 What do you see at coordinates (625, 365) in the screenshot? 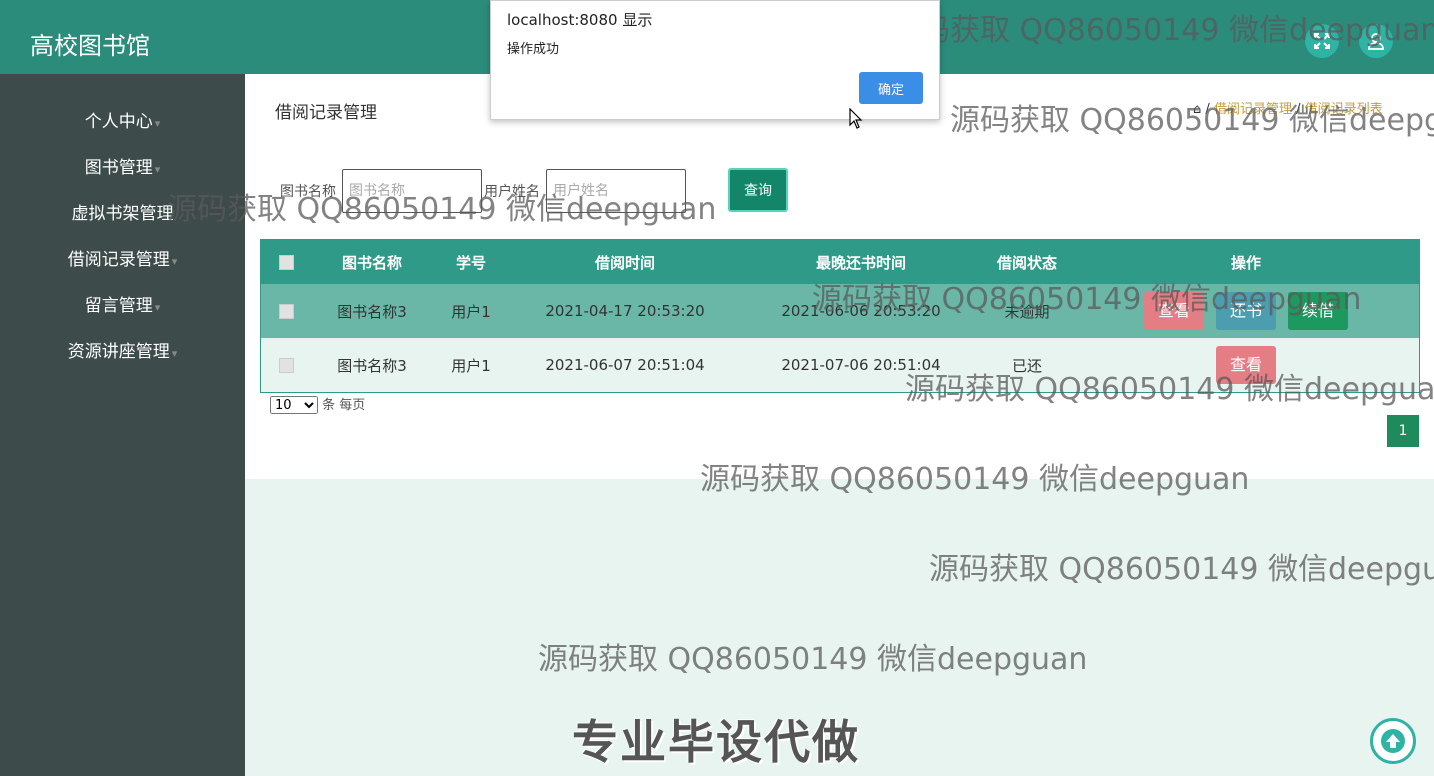
I see `cell-borrow-time: 2021-06-07 20:51:04` at bounding box center [625, 365].